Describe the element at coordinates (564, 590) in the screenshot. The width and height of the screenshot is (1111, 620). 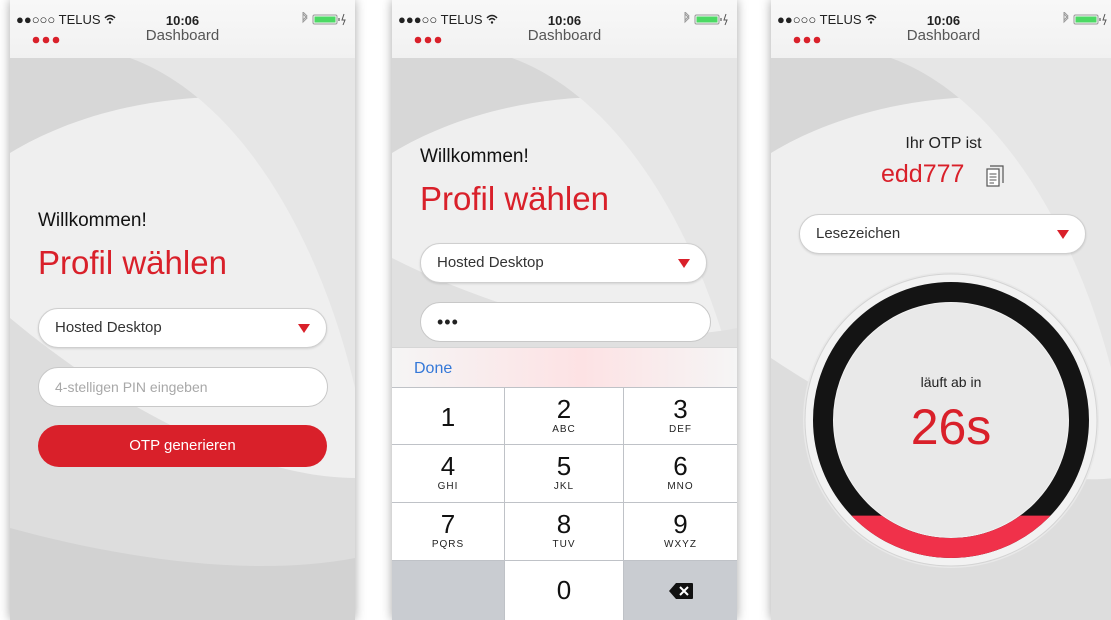
I see `key-0: 0` at that location.